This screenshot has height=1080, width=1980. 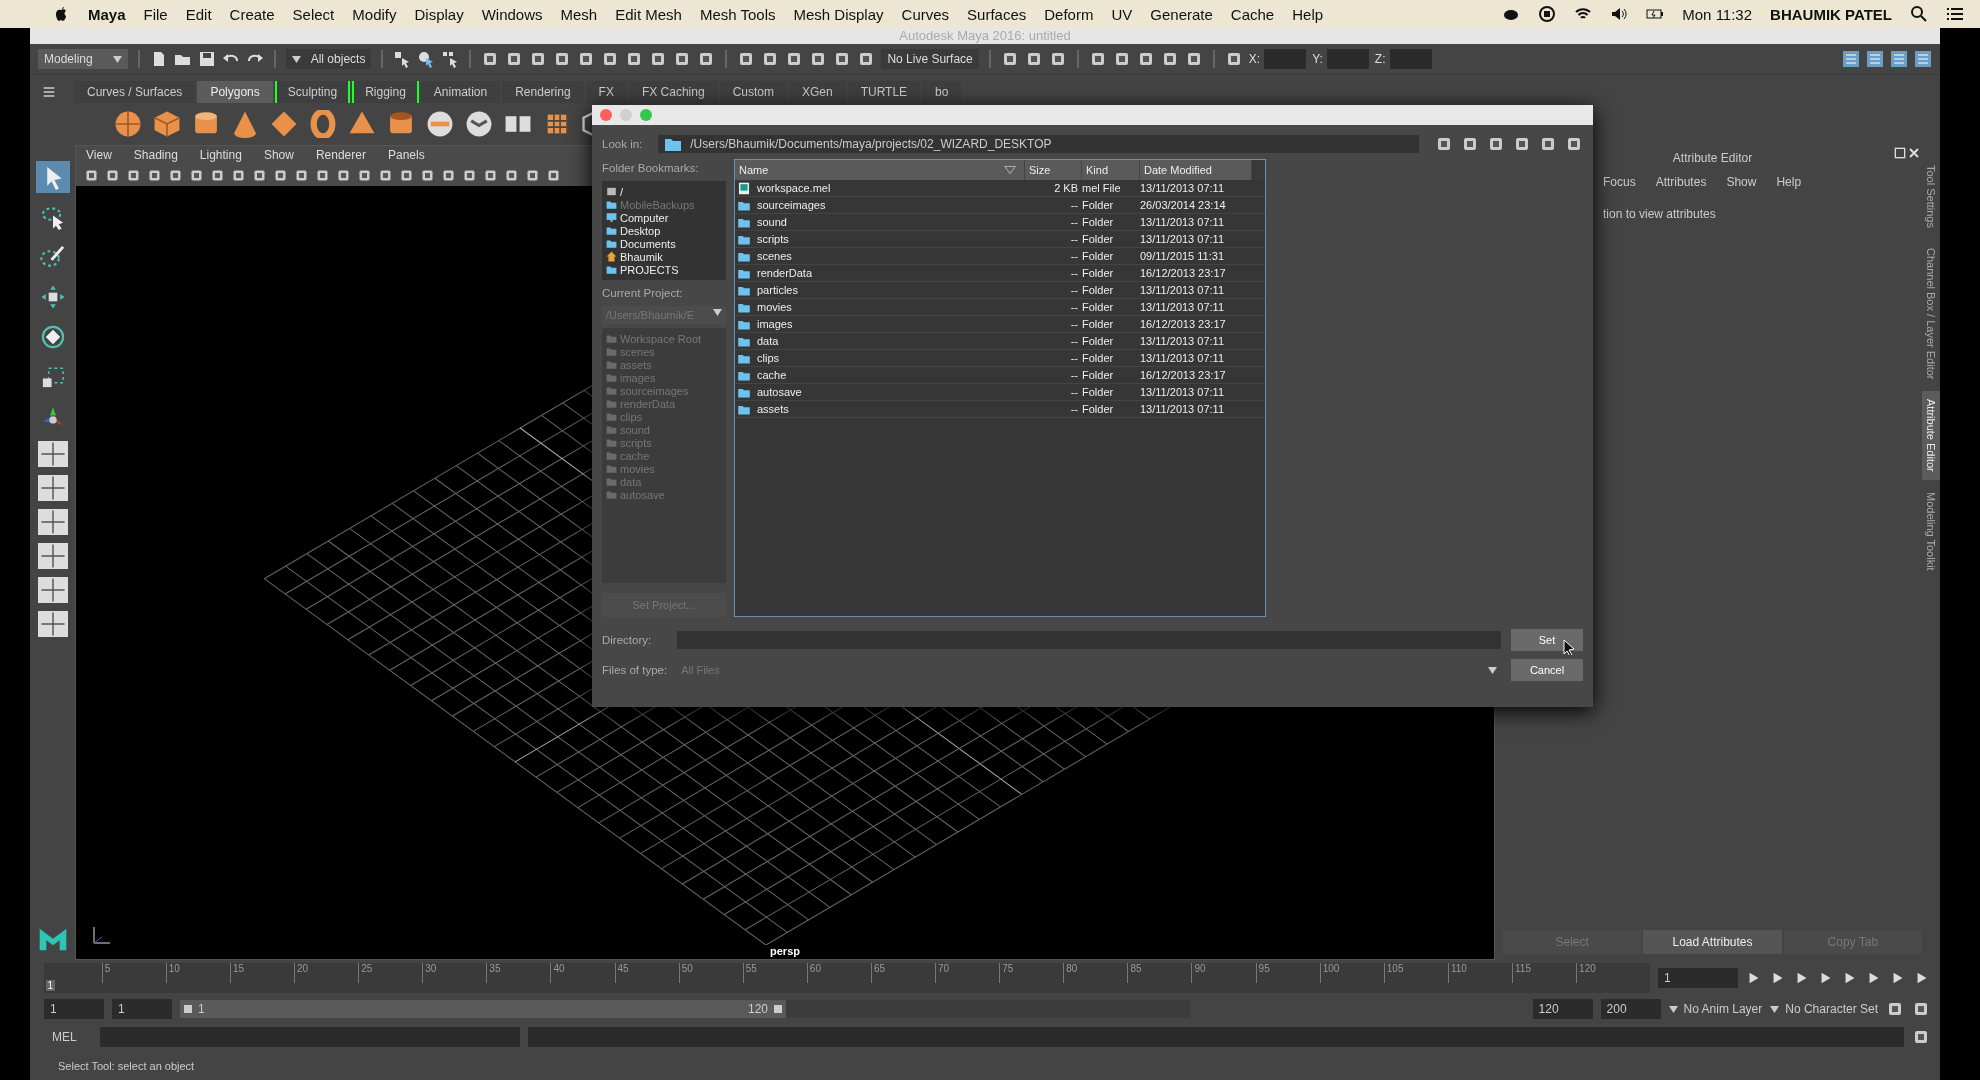 What do you see at coordinates (128, 124) in the screenshot?
I see `sphere-icon` at bounding box center [128, 124].